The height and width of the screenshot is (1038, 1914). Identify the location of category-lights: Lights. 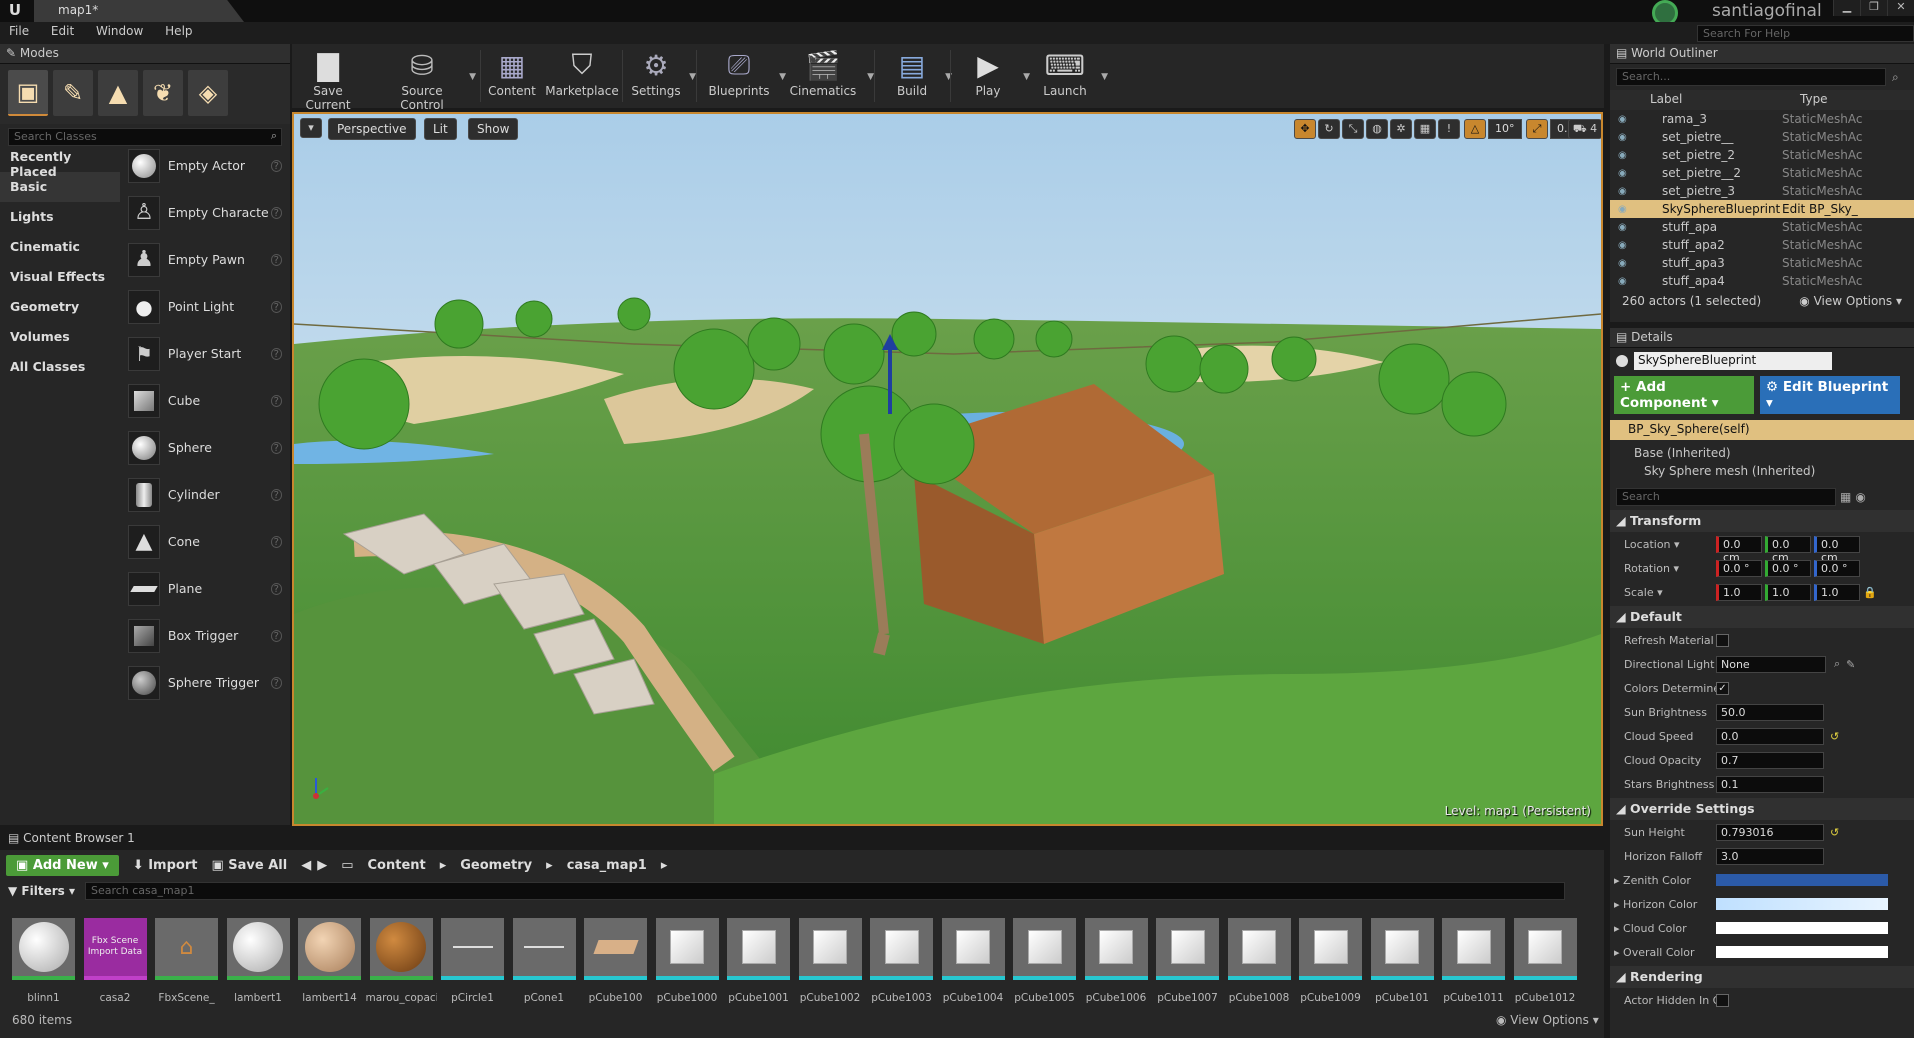
(60, 217).